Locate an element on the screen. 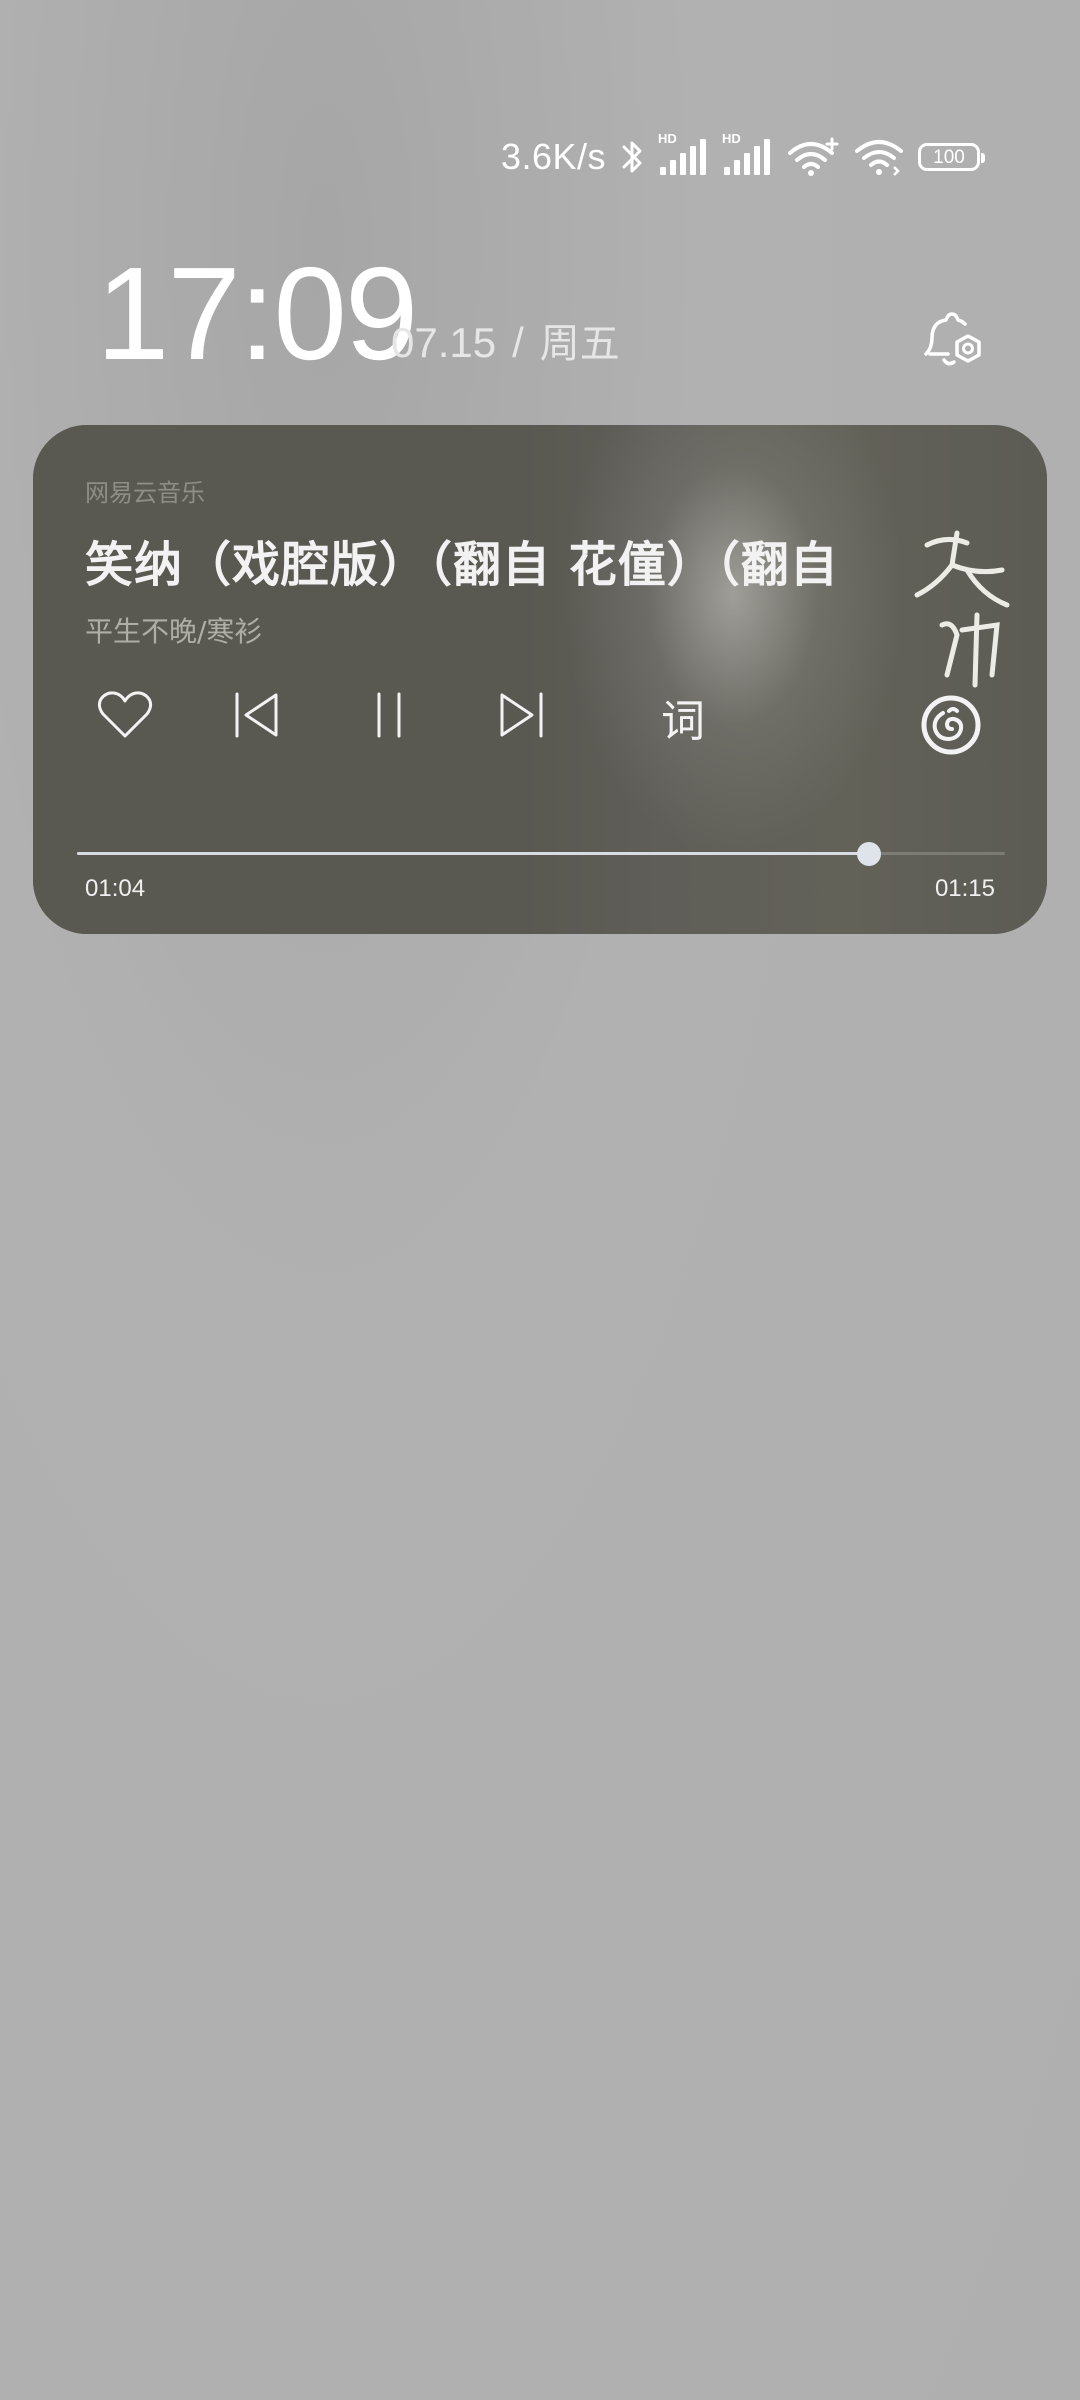  heart-icon is located at coordinates (125, 717).